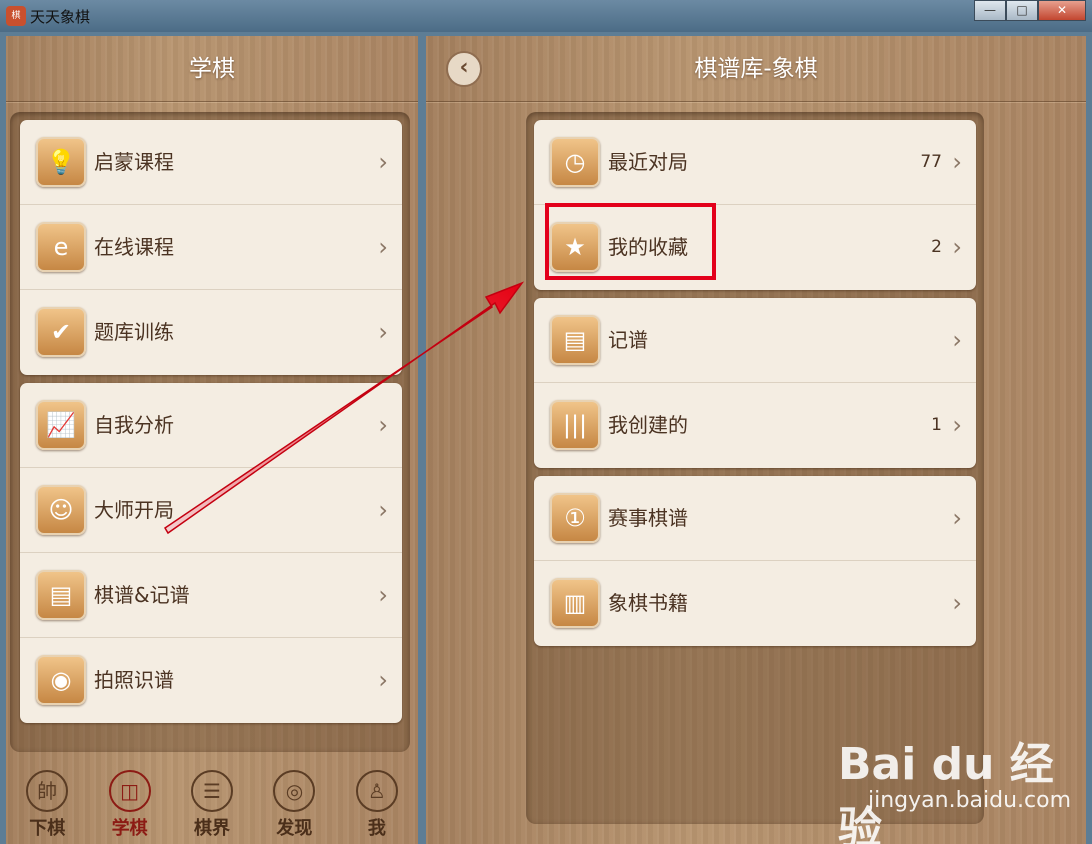  What do you see at coordinates (47, 791) in the screenshot?
I see `nav-tab-icon: 帥` at bounding box center [47, 791].